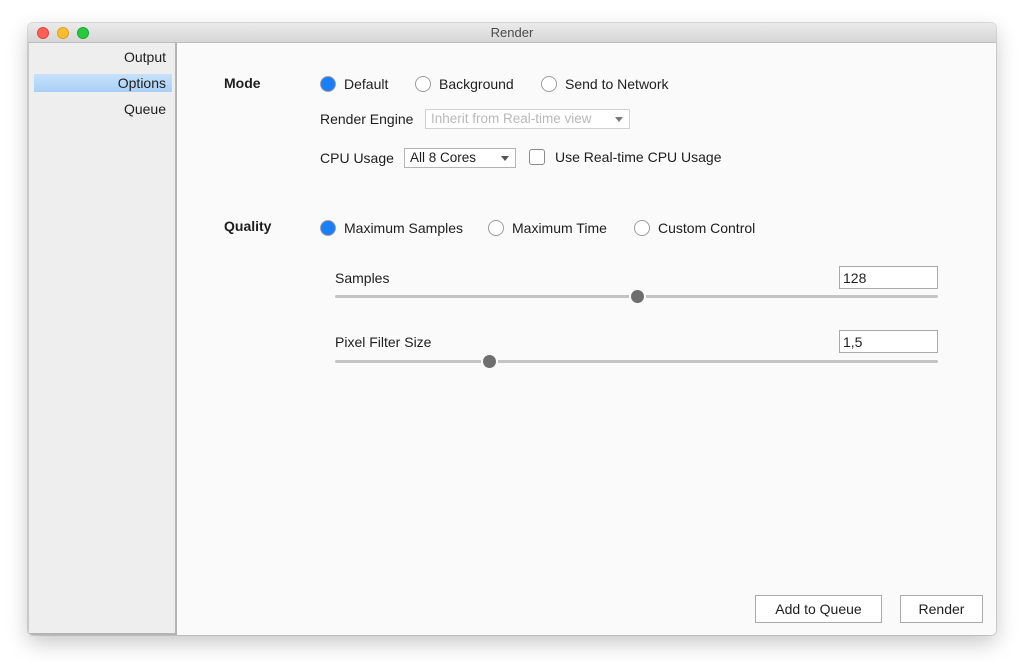 The width and height of the screenshot is (1024, 669). What do you see at coordinates (941, 609) in the screenshot?
I see `render-button: Render` at bounding box center [941, 609].